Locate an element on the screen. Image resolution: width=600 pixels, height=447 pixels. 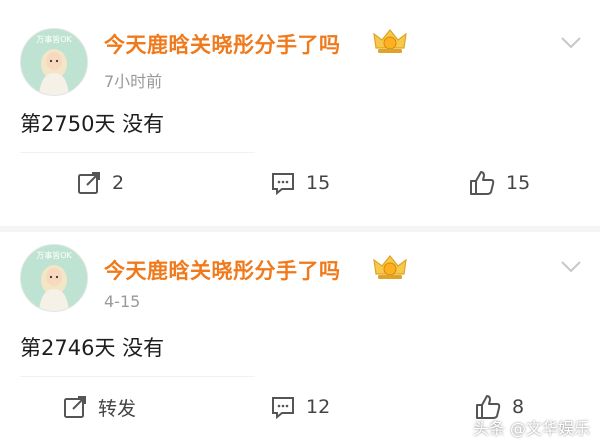
avatar-image: 万事皆OK is located at coordinates (54, 278).